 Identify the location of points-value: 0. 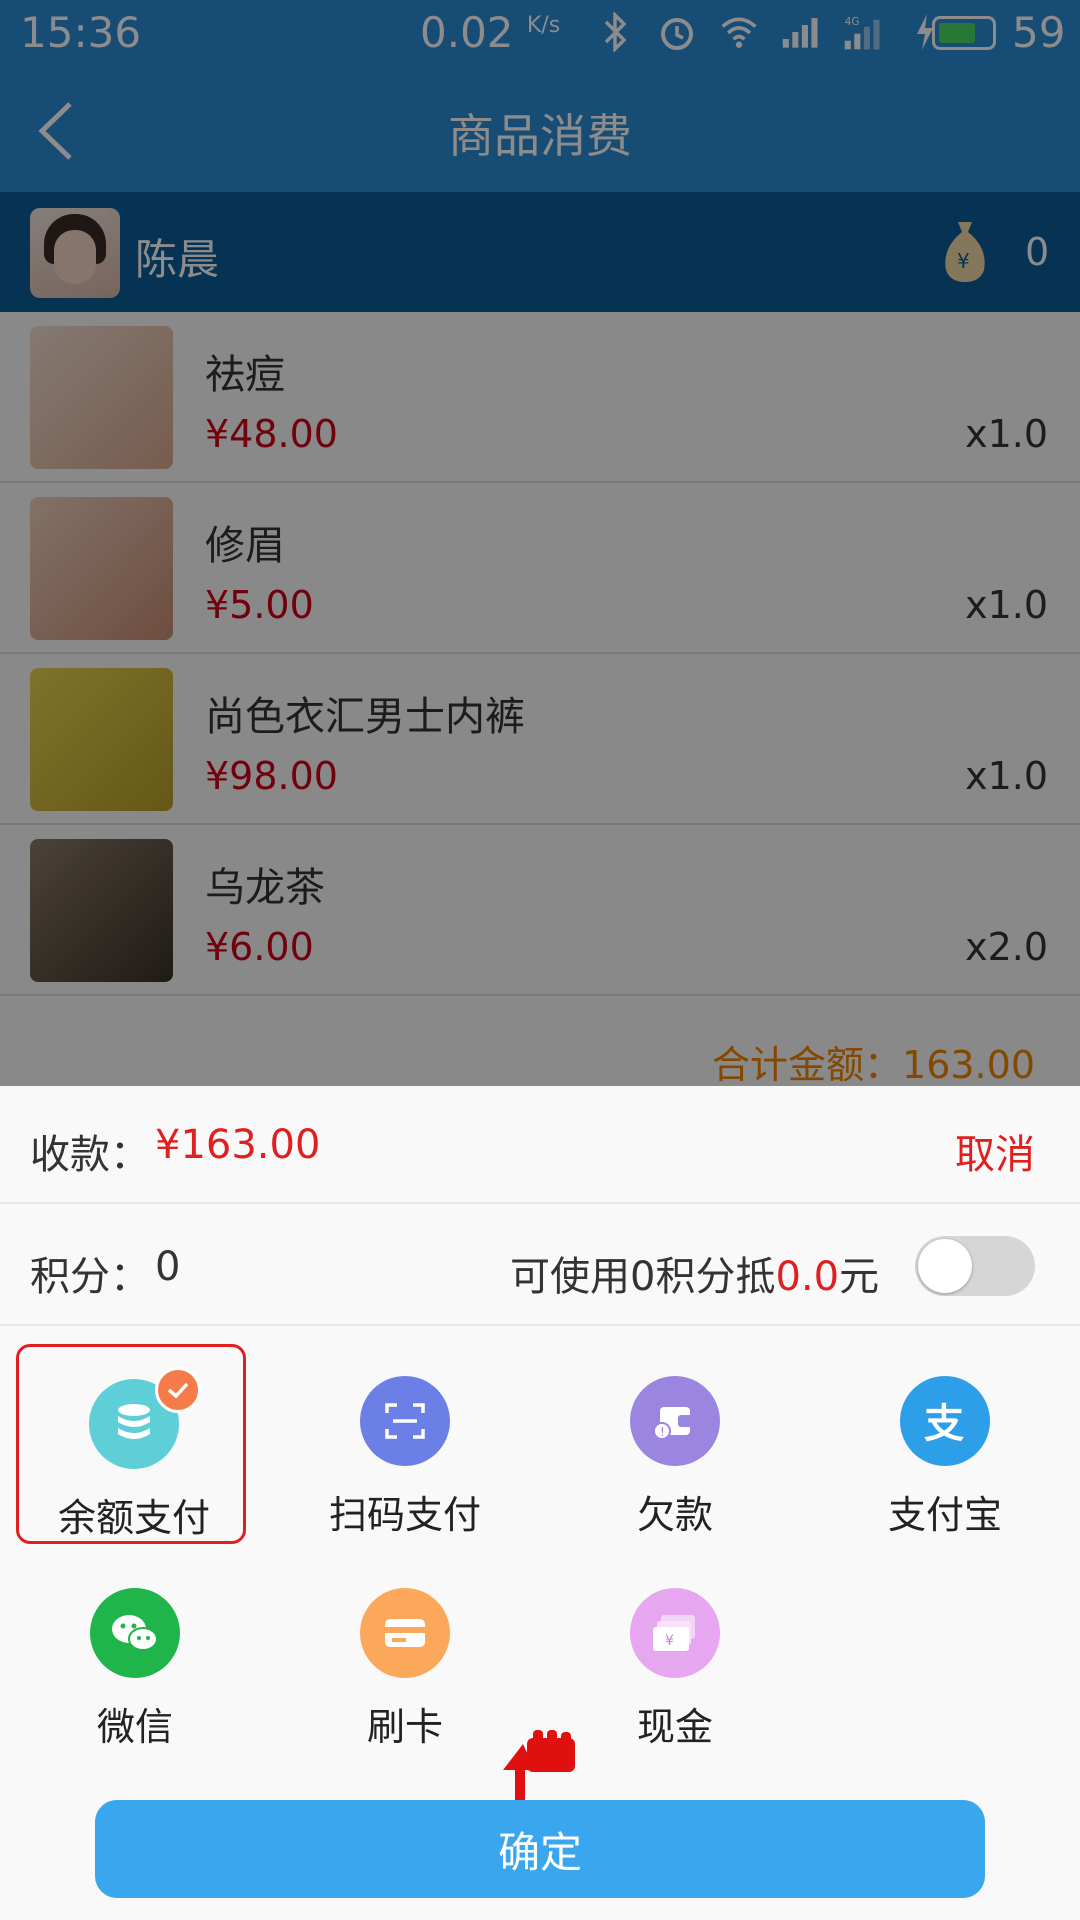
(168, 1267).